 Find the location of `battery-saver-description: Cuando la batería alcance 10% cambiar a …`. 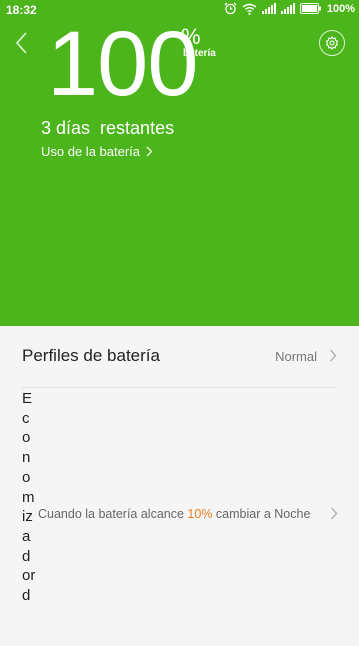

battery-saver-description: Cuando la batería alcance 10% cambiar a … is located at coordinates (174, 514).